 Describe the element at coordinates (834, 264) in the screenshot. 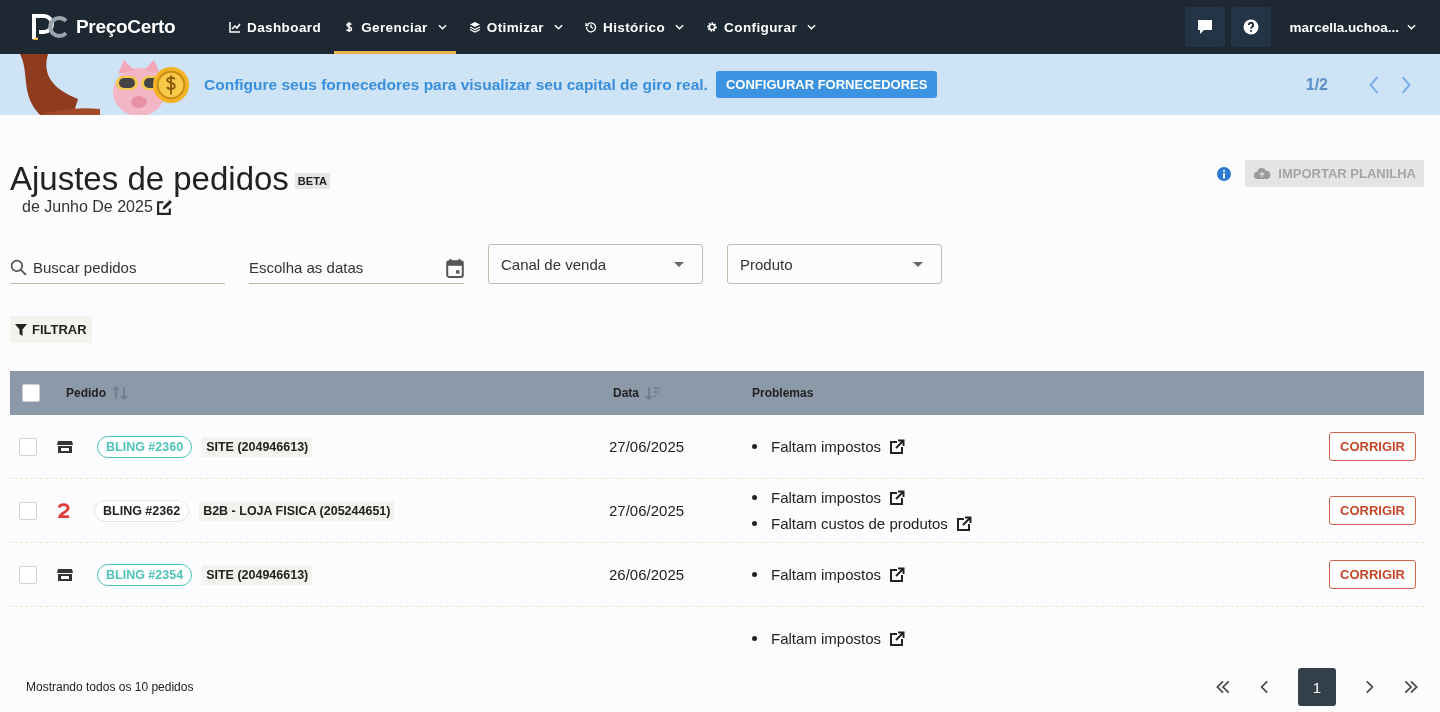

I see `product-dropdown: Produto` at that location.